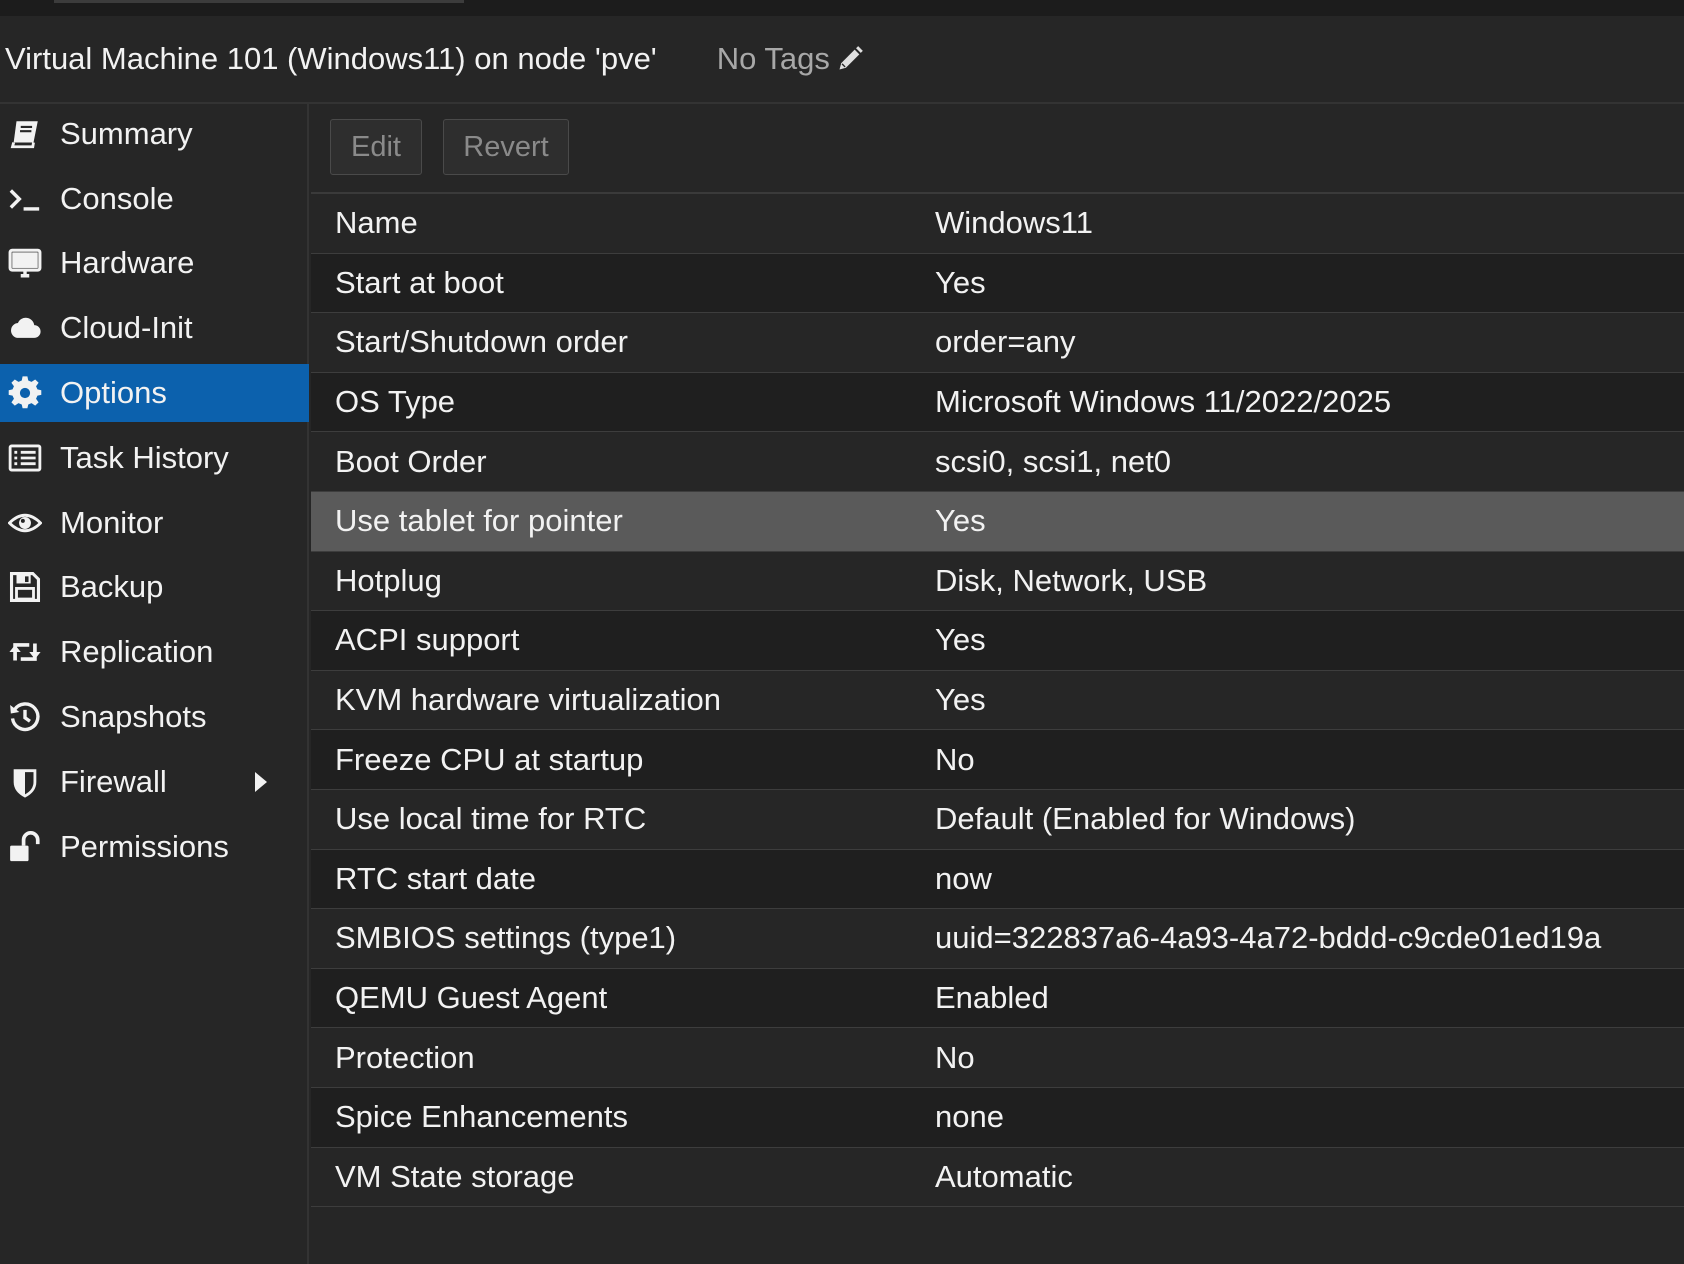 Image resolution: width=1684 pixels, height=1264 pixels. I want to click on option-name: ACPI support, so click(427, 640).